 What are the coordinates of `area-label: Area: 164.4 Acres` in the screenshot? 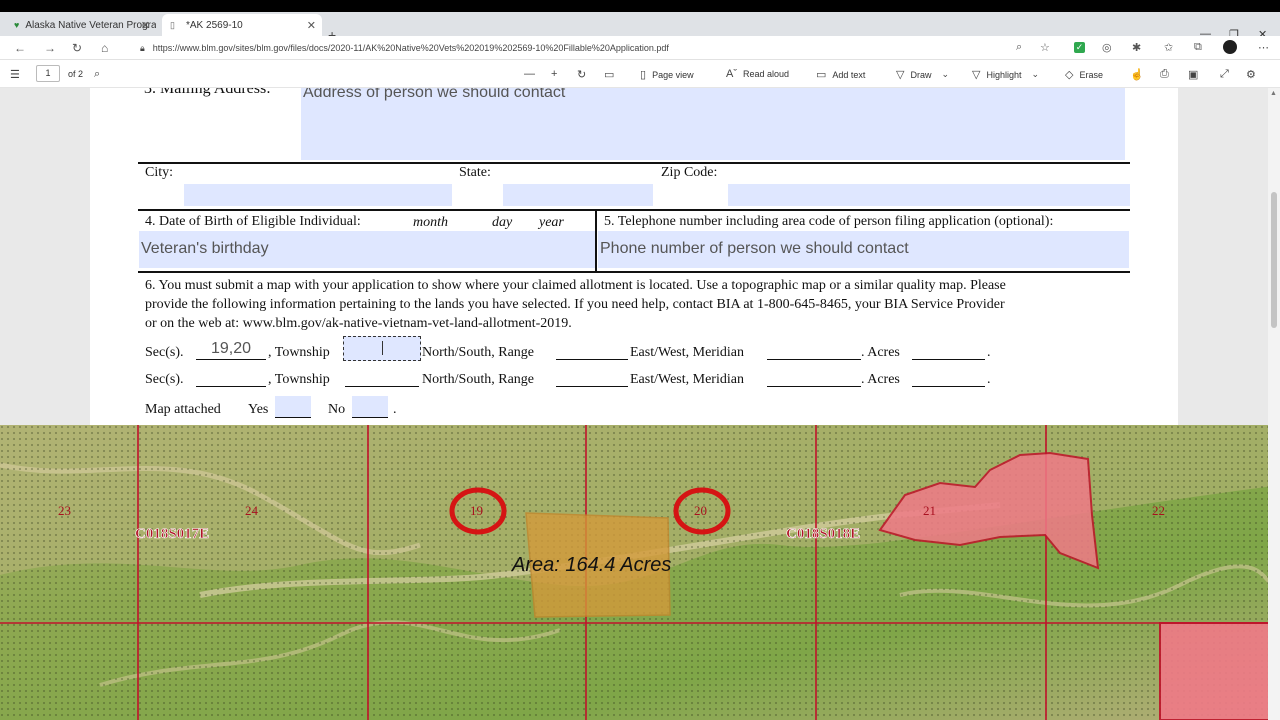 It's located at (591, 565).